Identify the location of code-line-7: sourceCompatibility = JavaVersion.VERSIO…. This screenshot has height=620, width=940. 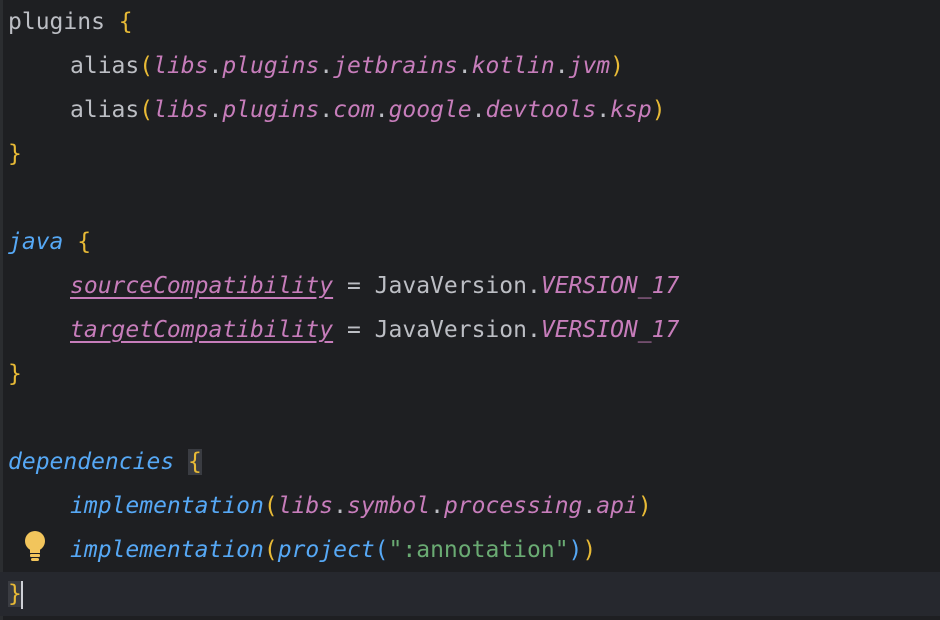
(343, 286).